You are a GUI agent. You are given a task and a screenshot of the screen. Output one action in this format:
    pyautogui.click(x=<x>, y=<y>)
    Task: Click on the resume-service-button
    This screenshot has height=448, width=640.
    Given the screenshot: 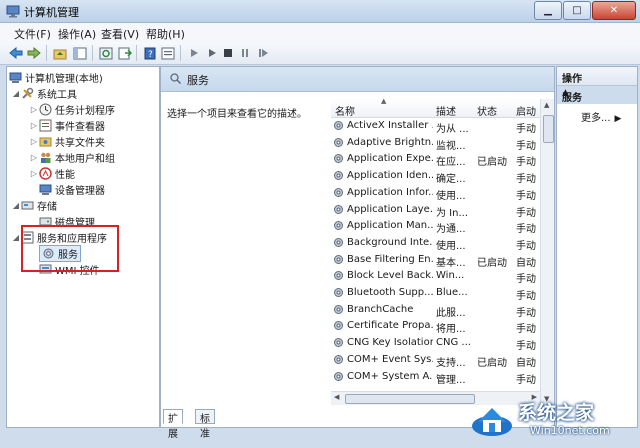 What is the action you would take?
    pyautogui.click(x=212, y=53)
    